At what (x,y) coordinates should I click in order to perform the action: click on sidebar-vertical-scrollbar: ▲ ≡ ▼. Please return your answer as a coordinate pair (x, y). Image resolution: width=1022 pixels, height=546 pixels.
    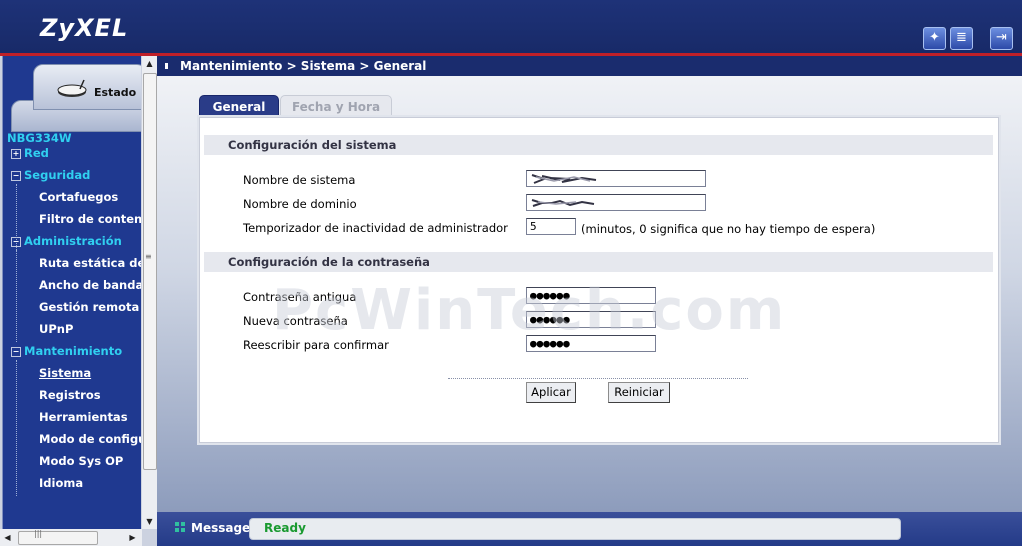
    Looking at the image, I should click on (149, 292).